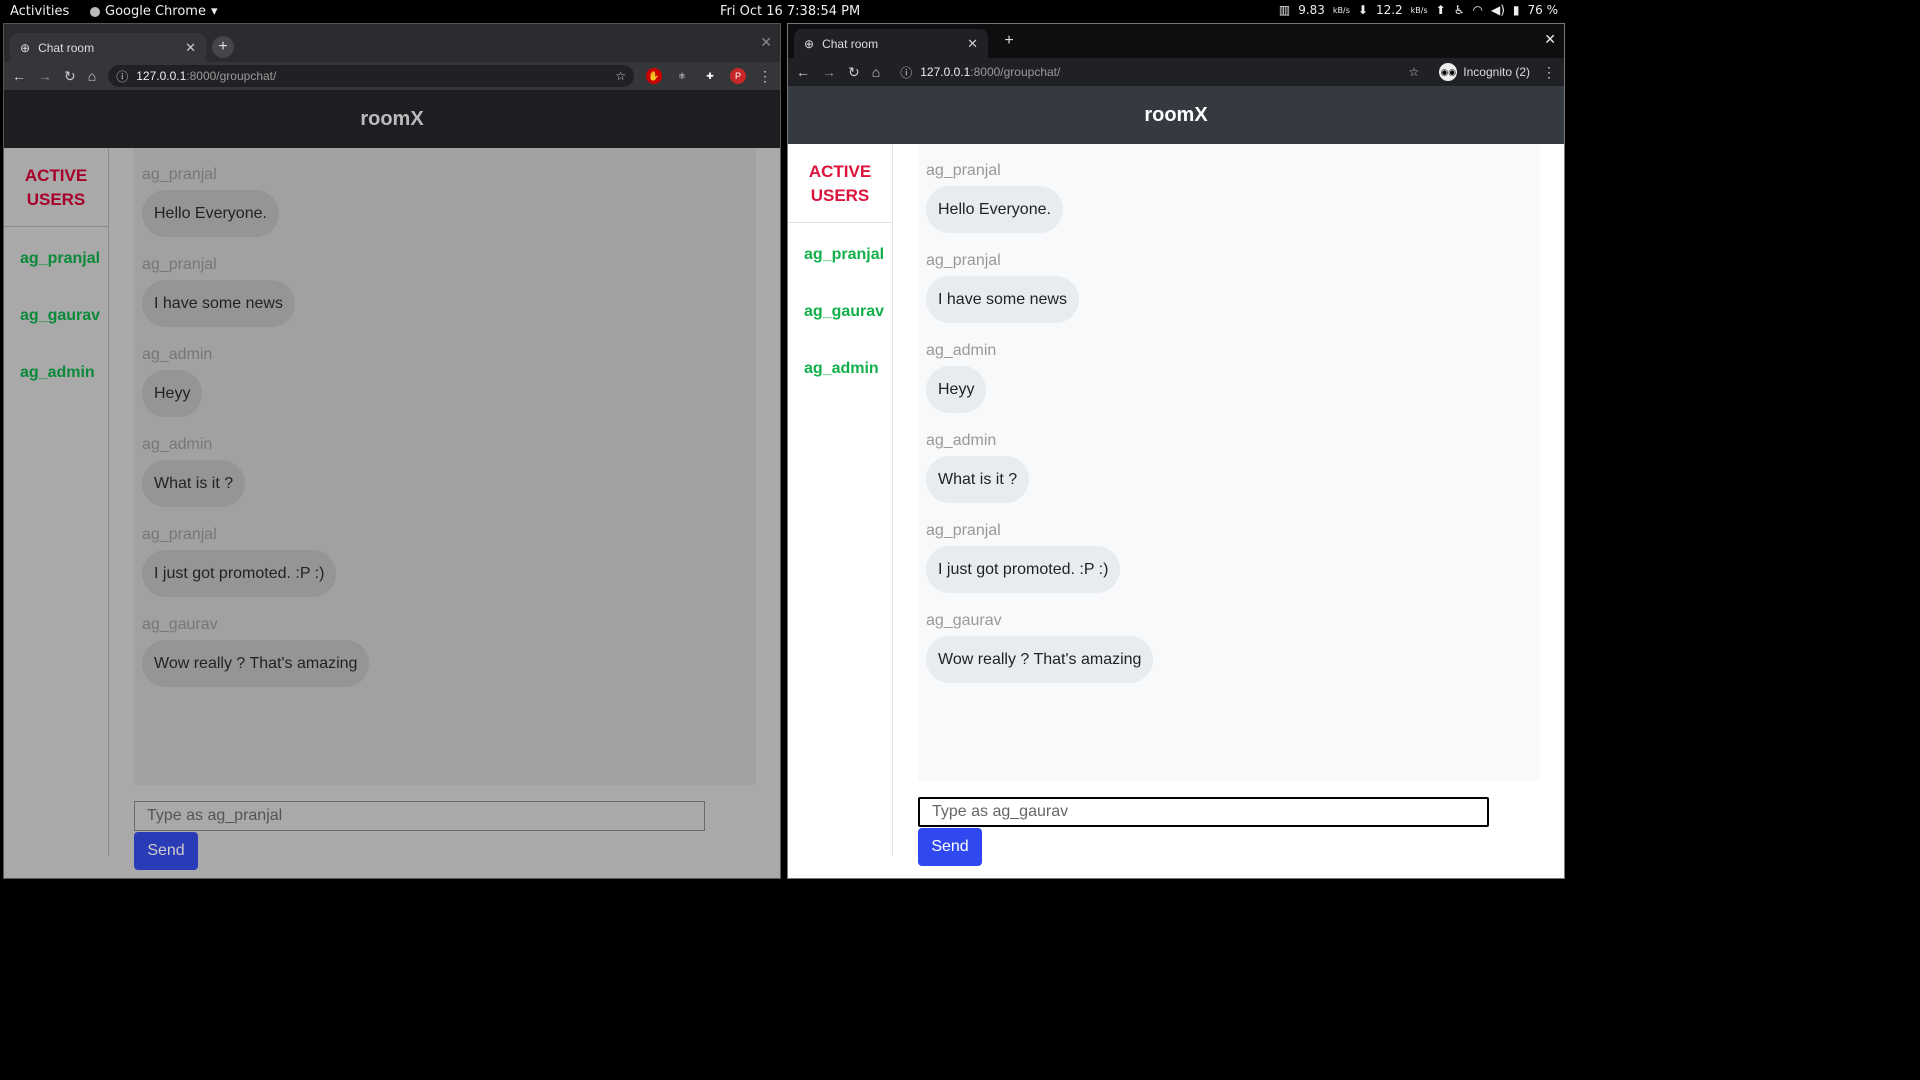 The image size is (1920, 1080). What do you see at coordinates (1311, 10) in the screenshot?
I see `net-down-value: 9.83` at bounding box center [1311, 10].